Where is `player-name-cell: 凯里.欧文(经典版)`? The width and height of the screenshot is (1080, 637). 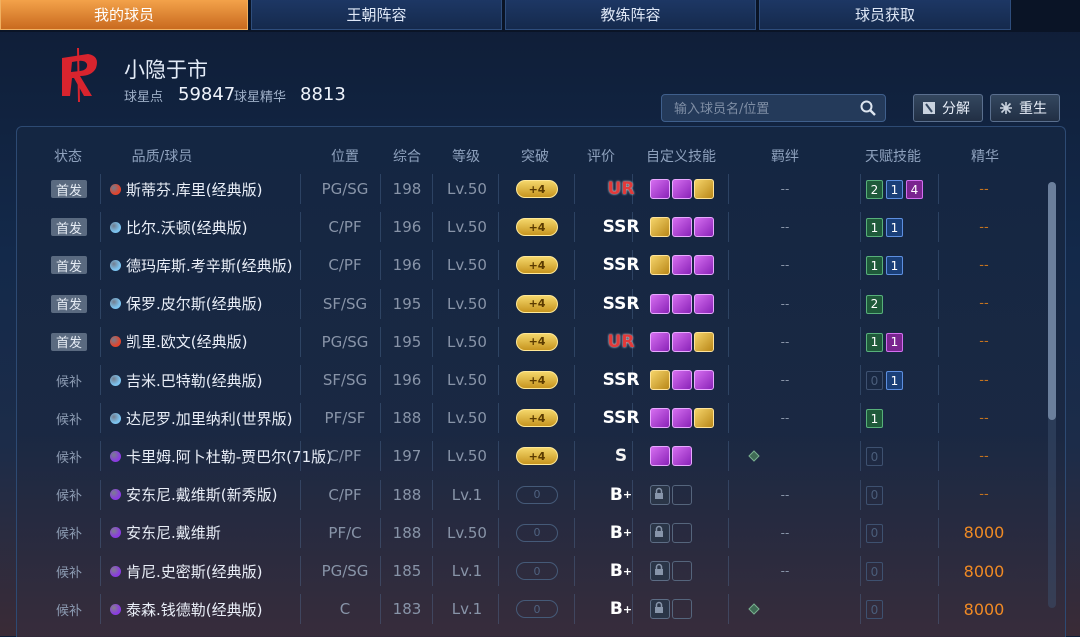 player-name-cell: 凯里.欧文(经典版) is located at coordinates (178, 342).